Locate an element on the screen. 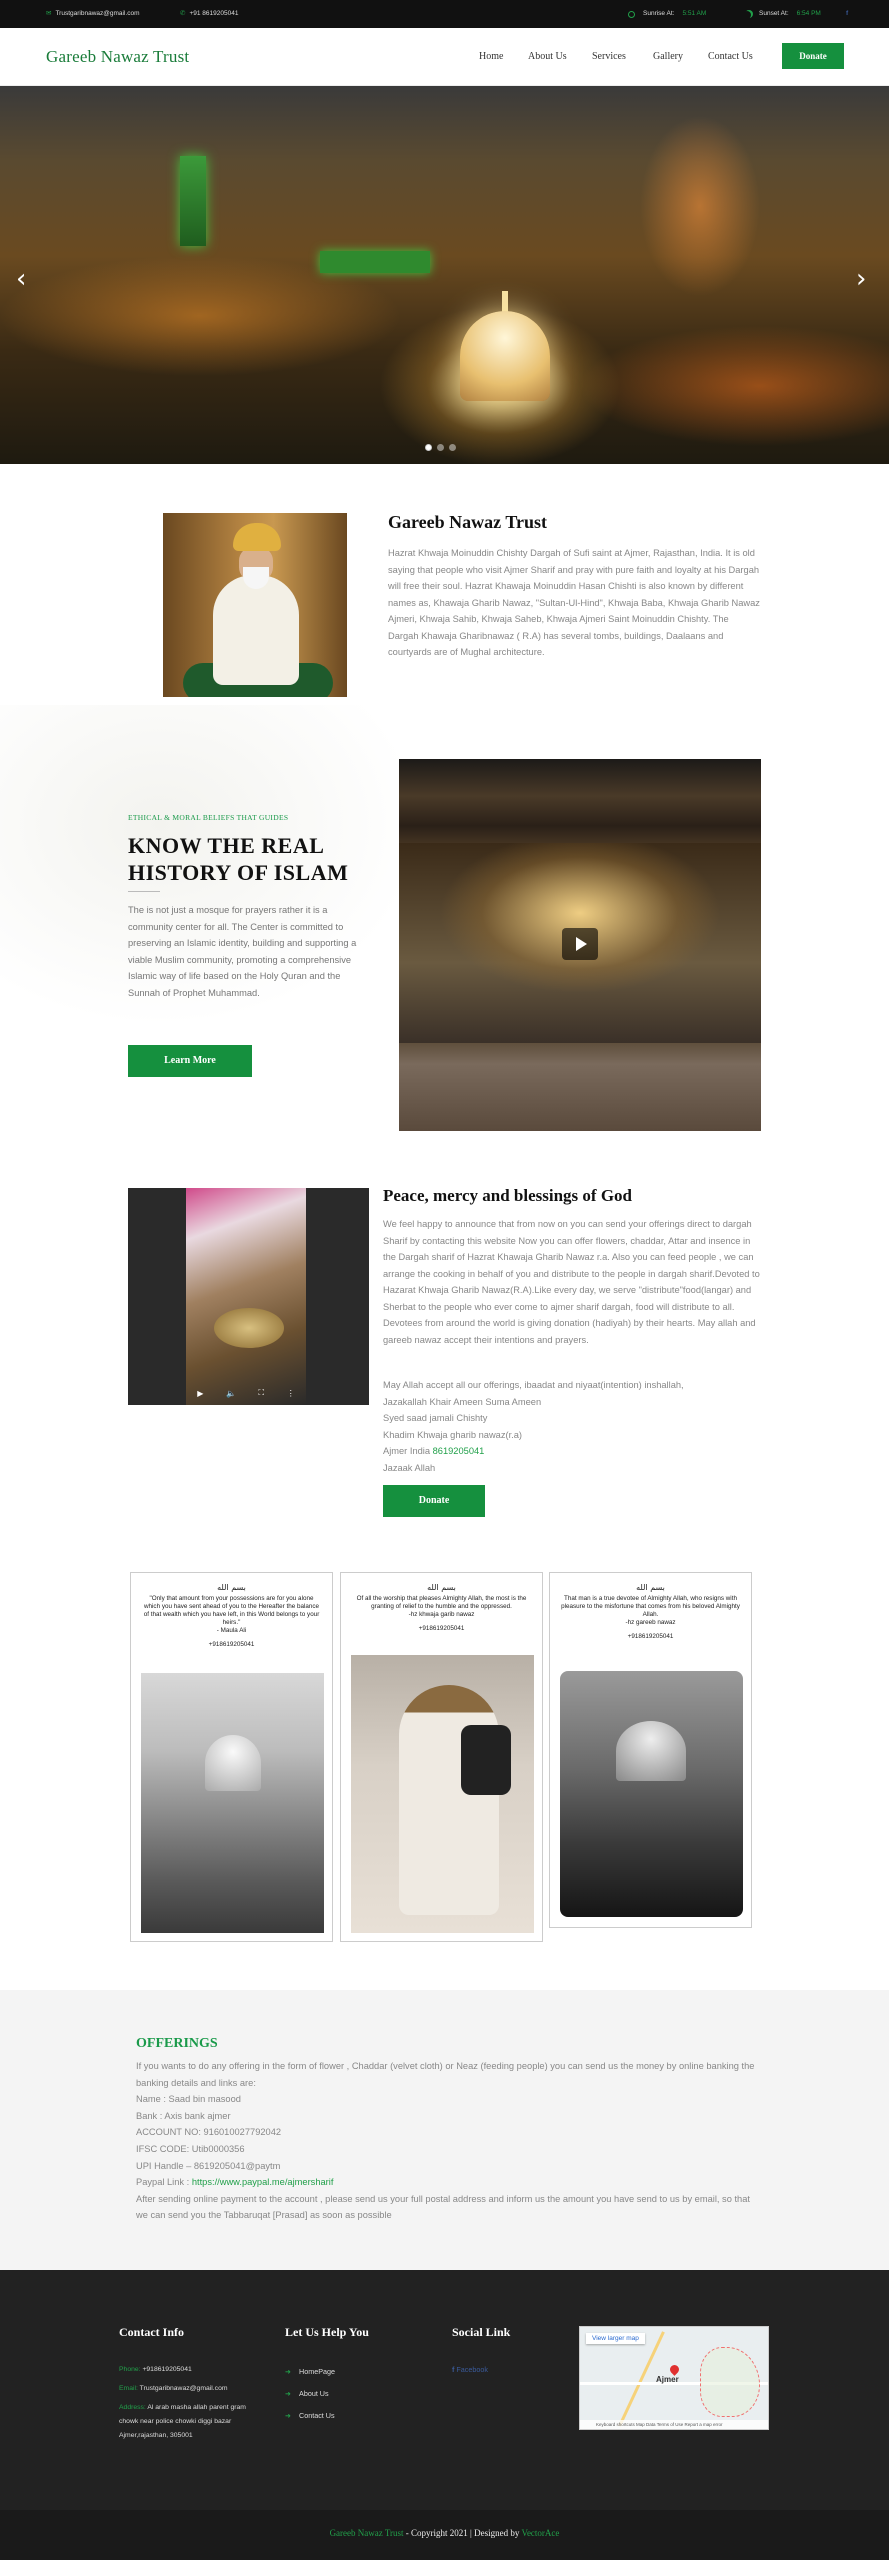 The width and height of the screenshot is (889, 2560). footer-facebook-link: f Facebook is located at coordinates (470, 2369).